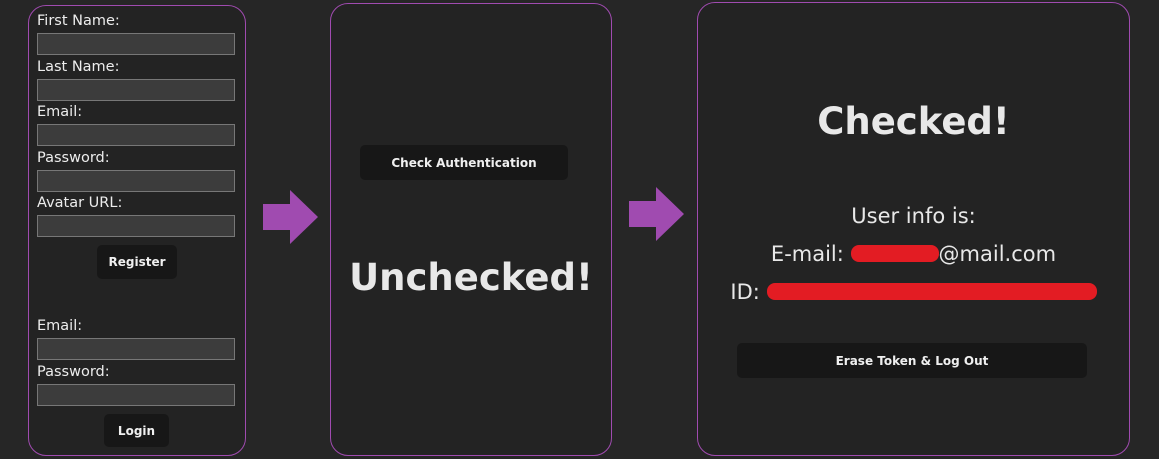  I want to click on avatar-url-input, so click(136, 226).